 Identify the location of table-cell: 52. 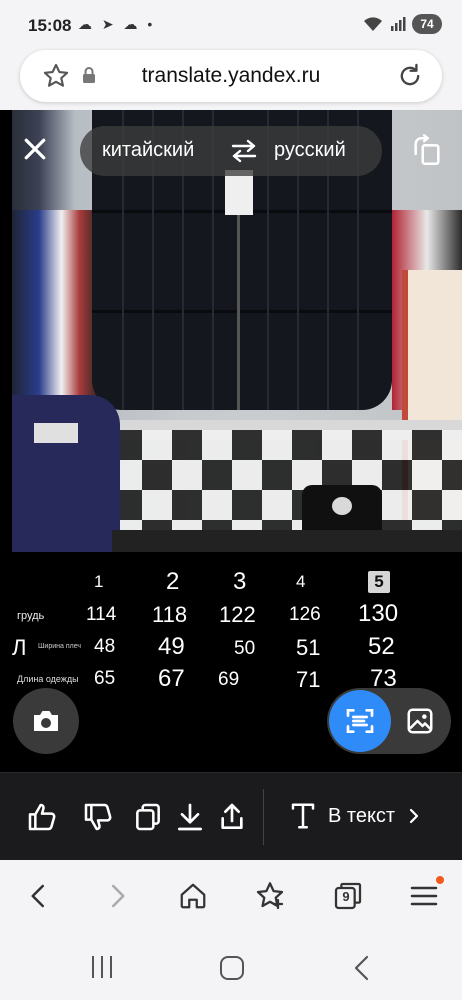
(381, 646).